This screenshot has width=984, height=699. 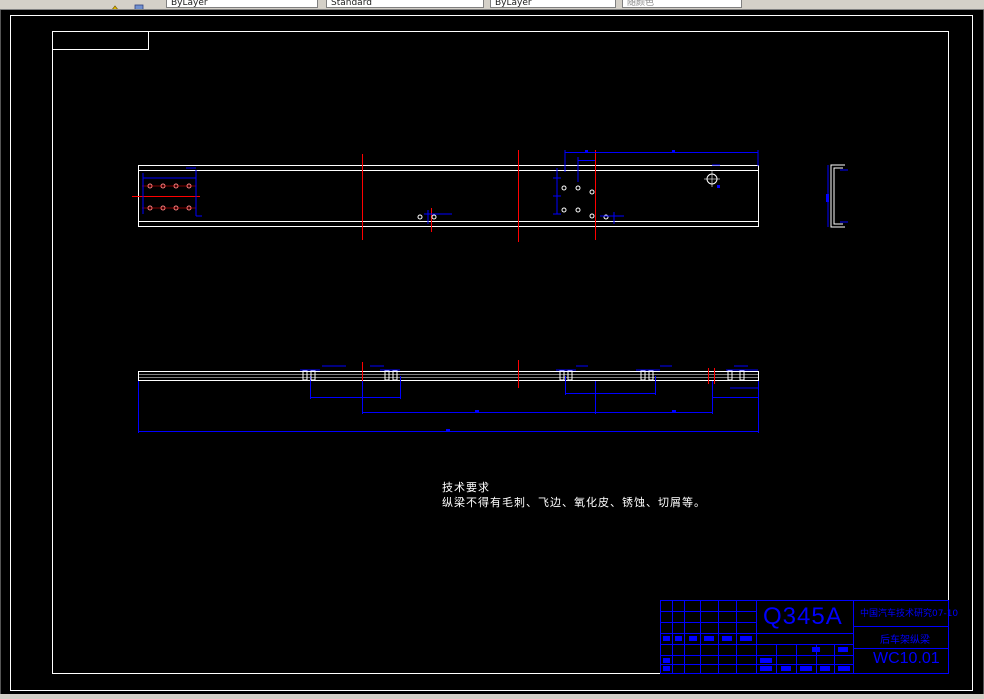 I want to click on part-name-label: 后车架纵梁, so click(x=905, y=640).